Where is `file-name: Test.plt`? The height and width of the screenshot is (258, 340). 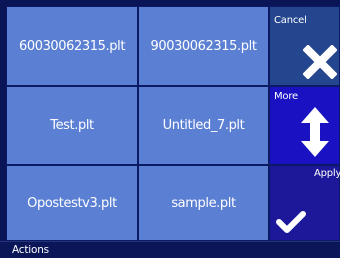 file-name: Test.plt is located at coordinates (72, 125).